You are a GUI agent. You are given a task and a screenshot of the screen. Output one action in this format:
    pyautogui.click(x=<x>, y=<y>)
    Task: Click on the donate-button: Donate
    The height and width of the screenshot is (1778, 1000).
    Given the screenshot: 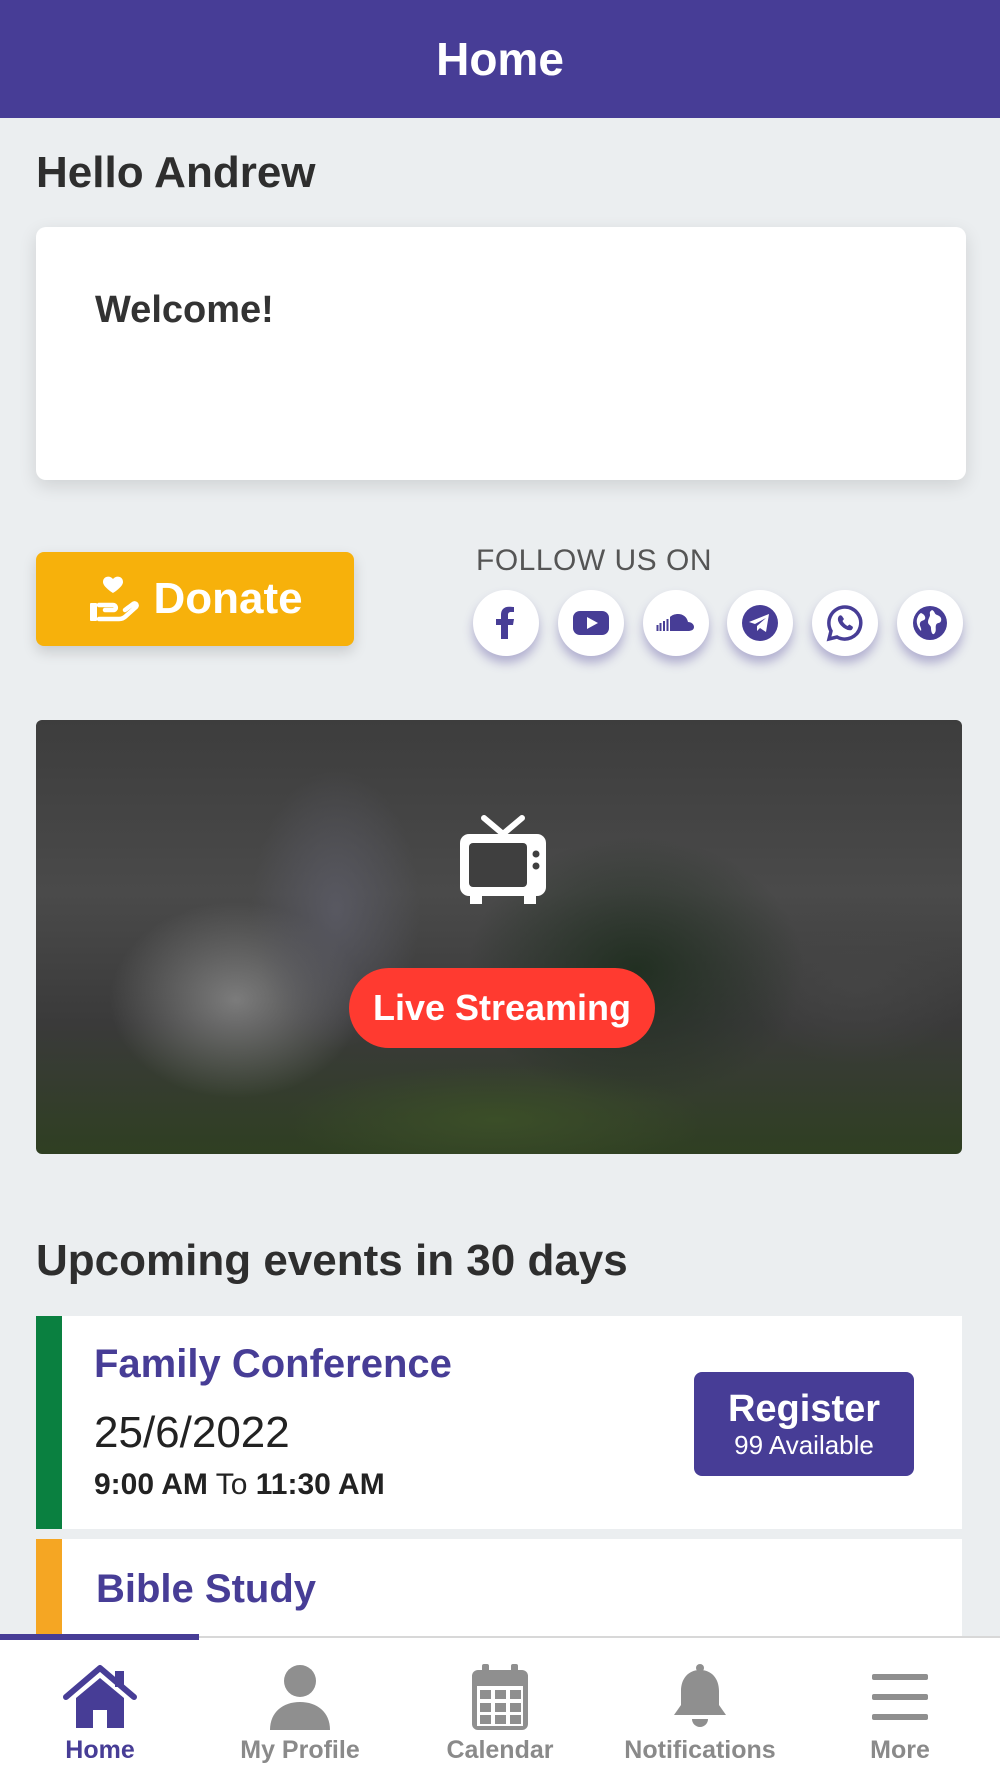 What is the action you would take?
    pyautogui.click(x=195, y=599)
    